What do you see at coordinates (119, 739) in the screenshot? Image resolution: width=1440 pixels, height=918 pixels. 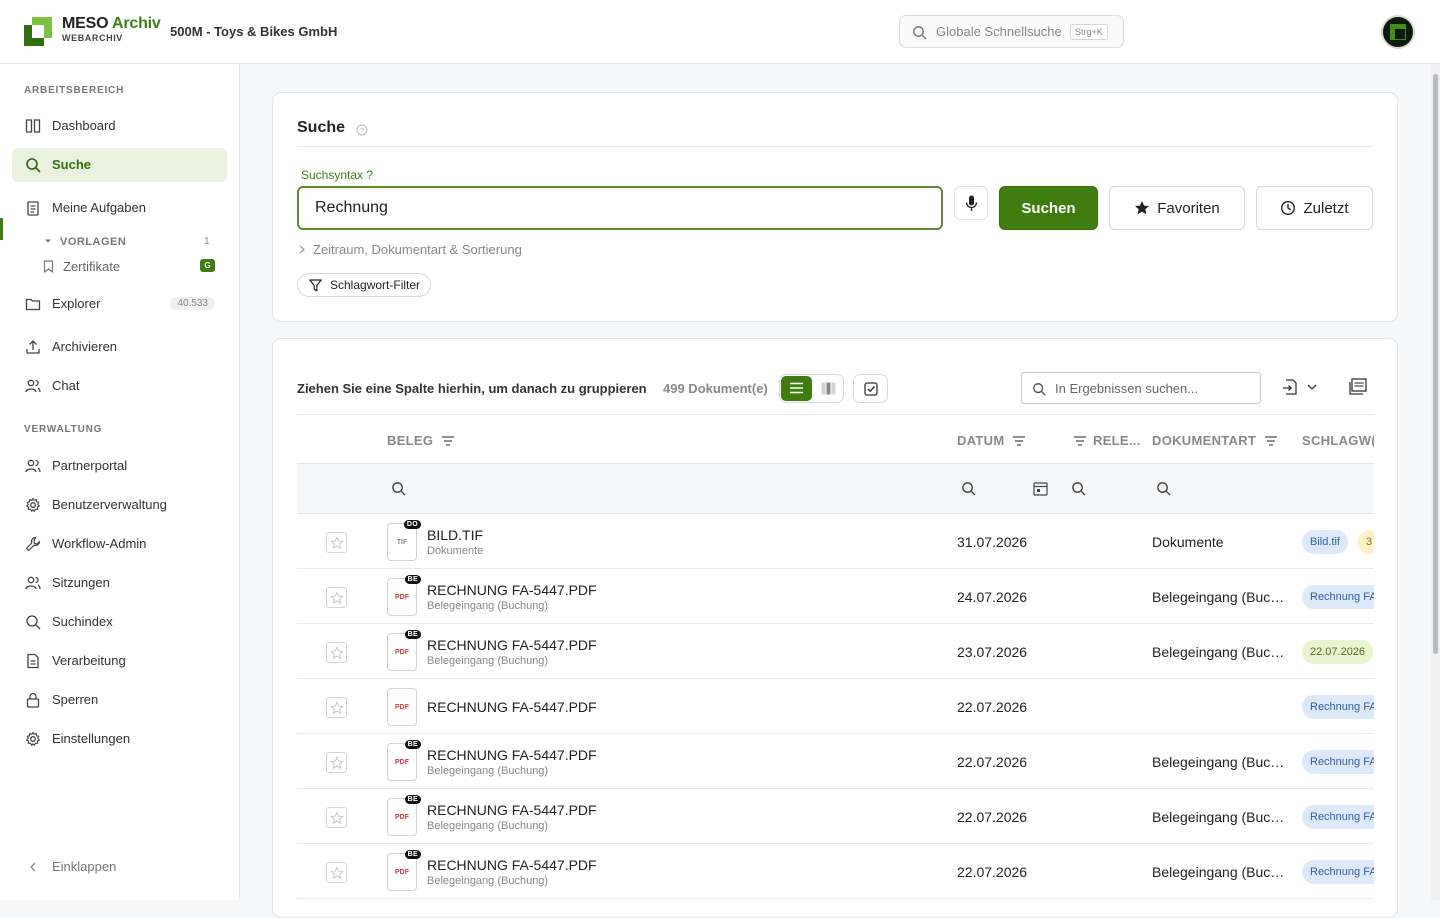 I see `sidebar-item-settings: Einstellungen` at bounding box center [119, 739].